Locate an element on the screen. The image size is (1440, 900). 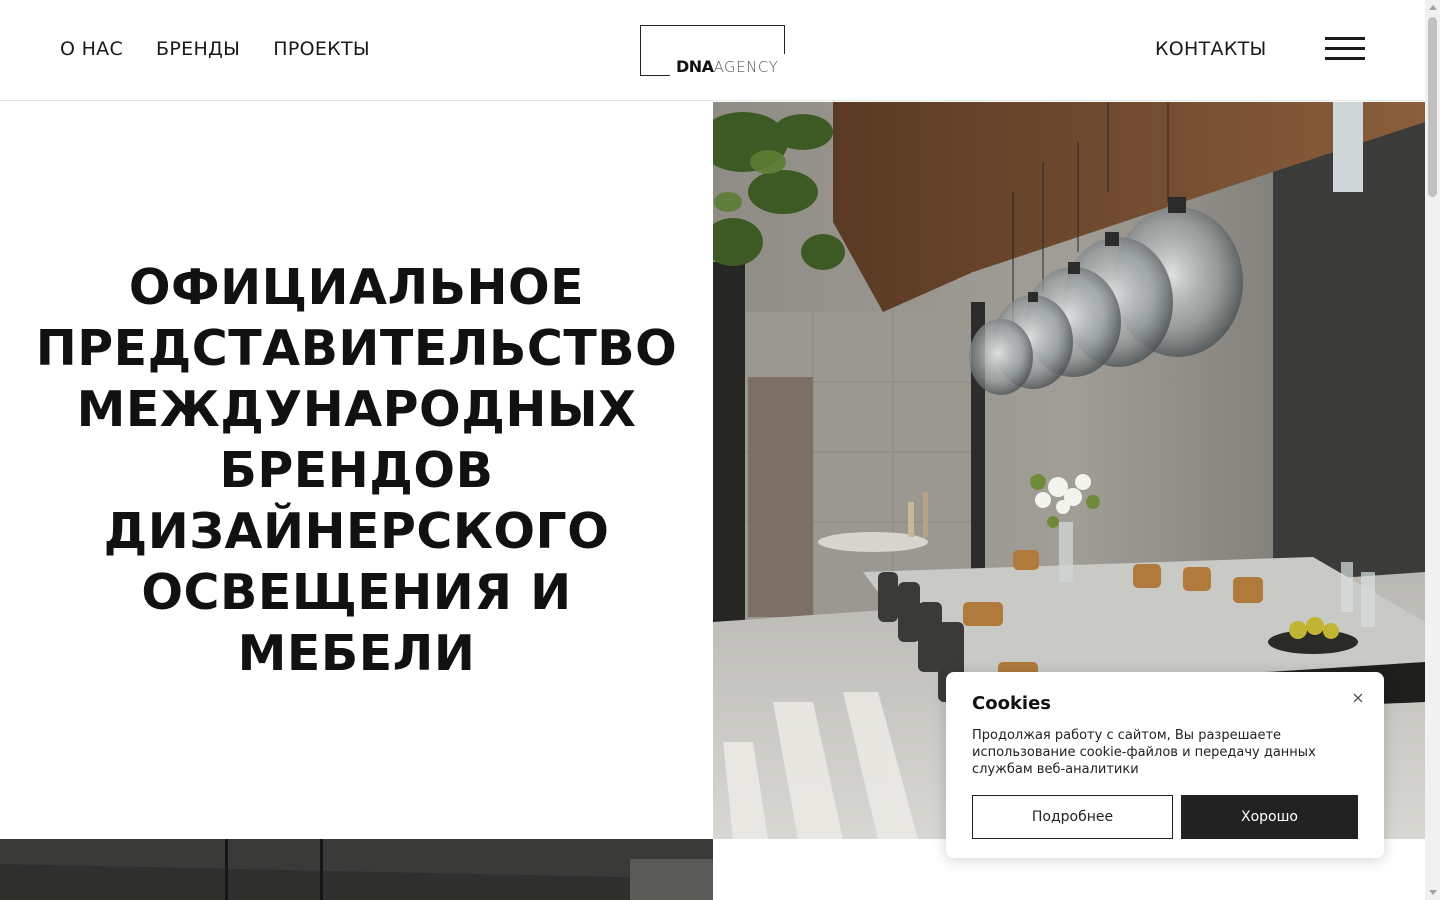
scrollbar-thumb is located at coordinates (1432, 107).